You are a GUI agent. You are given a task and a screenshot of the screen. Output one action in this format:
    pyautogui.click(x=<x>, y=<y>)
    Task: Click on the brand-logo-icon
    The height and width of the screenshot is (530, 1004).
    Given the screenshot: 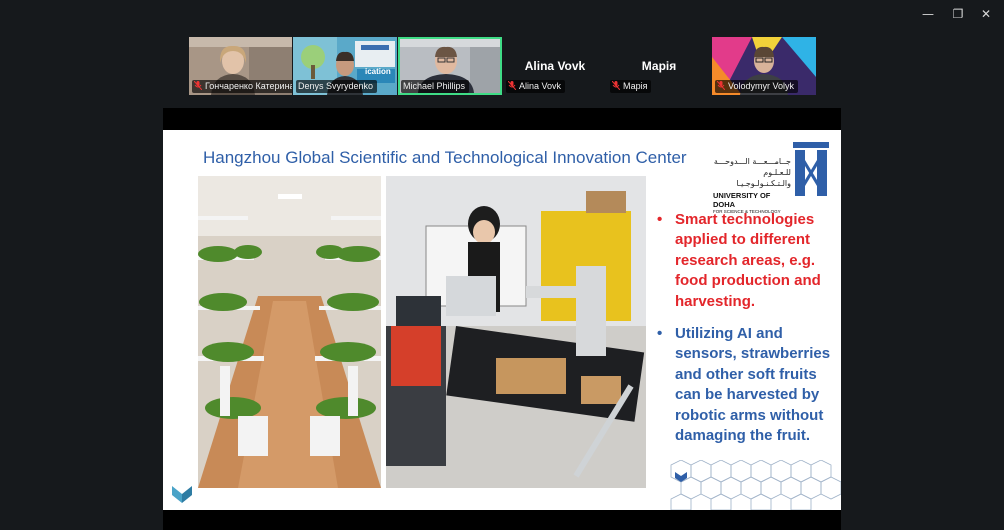 What is the action you would take?
    pyautogui.click(x=182, y=494)
    